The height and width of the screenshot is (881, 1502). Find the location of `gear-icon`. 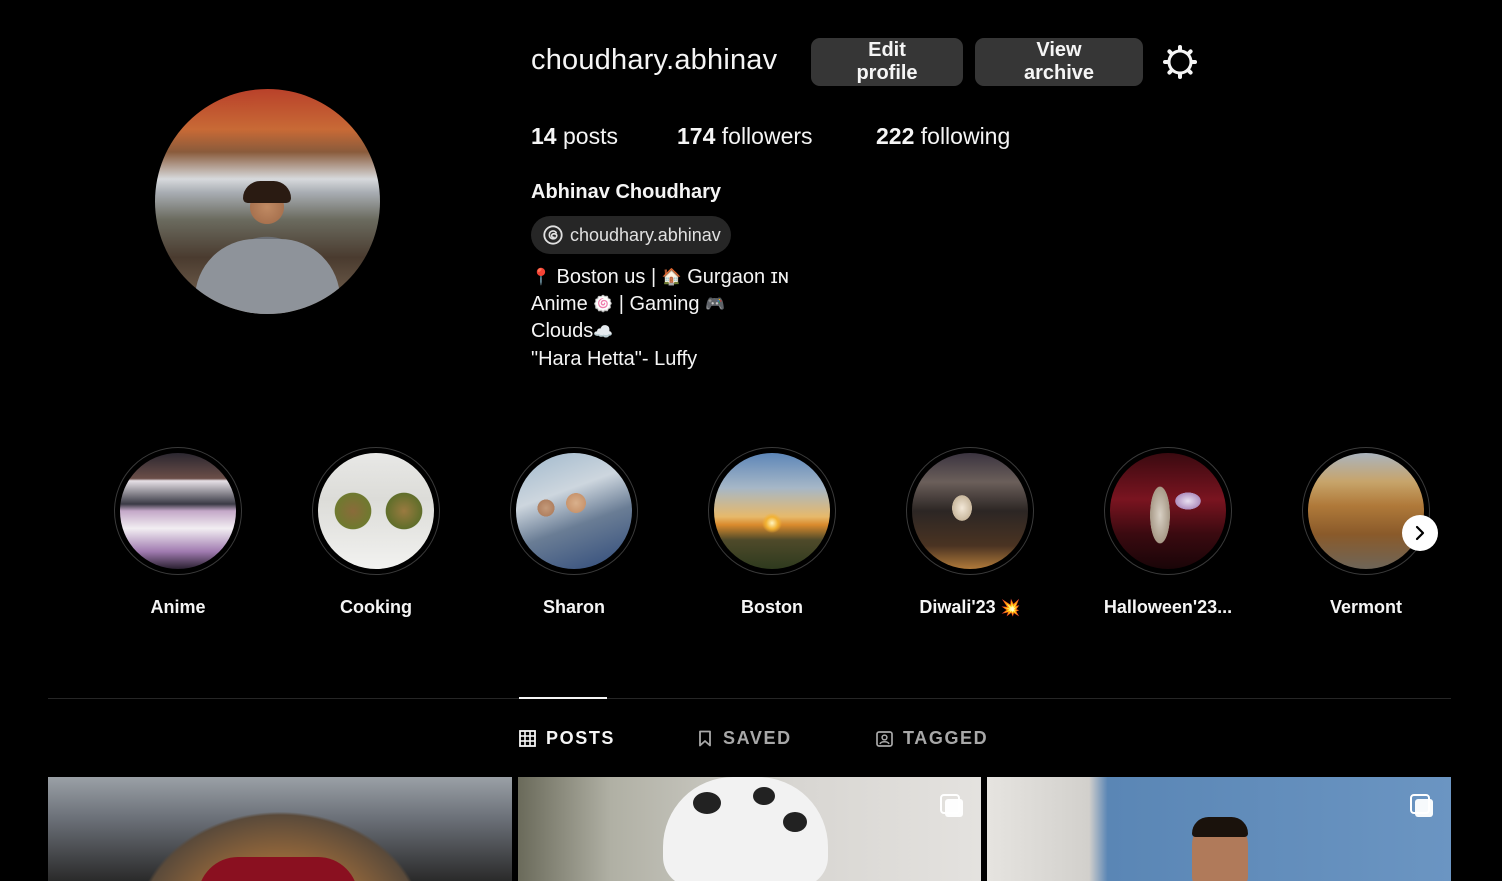

gear-icon is located at coordinates (1180, 62).